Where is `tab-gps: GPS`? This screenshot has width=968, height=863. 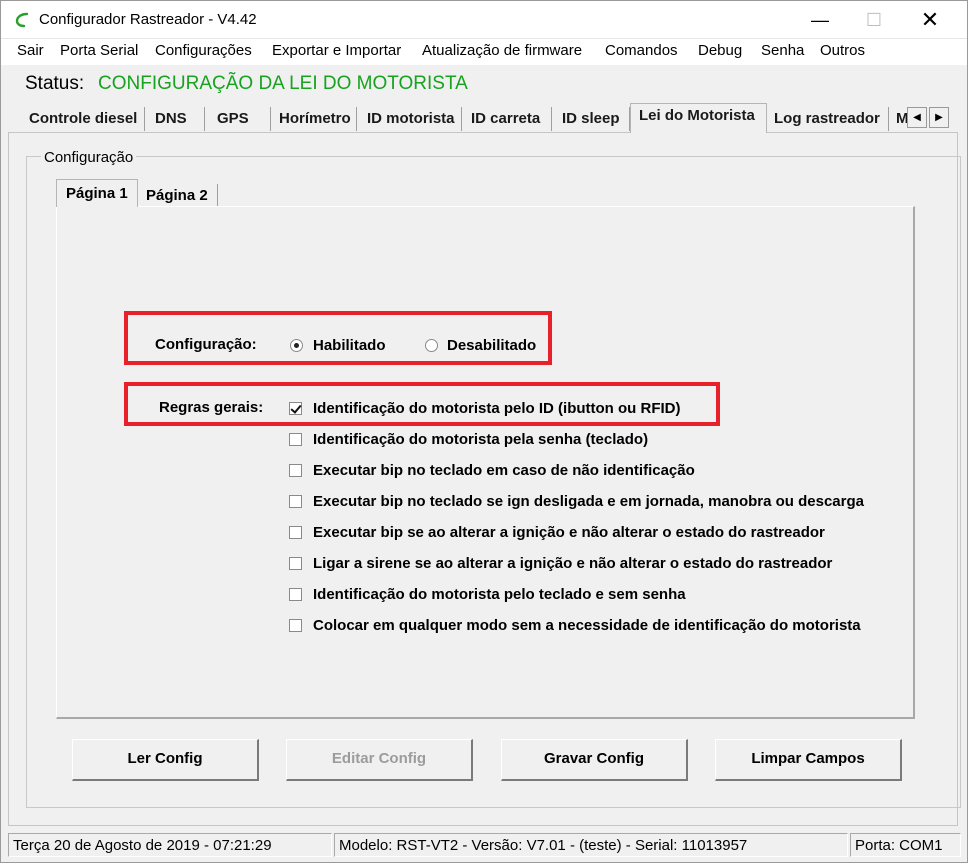
tab-gps: GPS is located at coordinates (239, 119).